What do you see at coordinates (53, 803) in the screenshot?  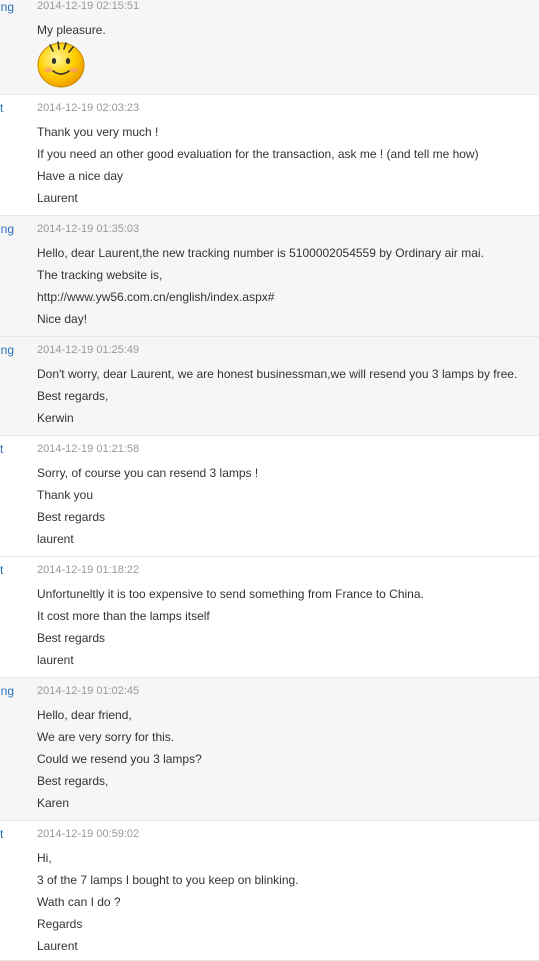 I see `message-line: Karen` at bounding box center [53, 803].